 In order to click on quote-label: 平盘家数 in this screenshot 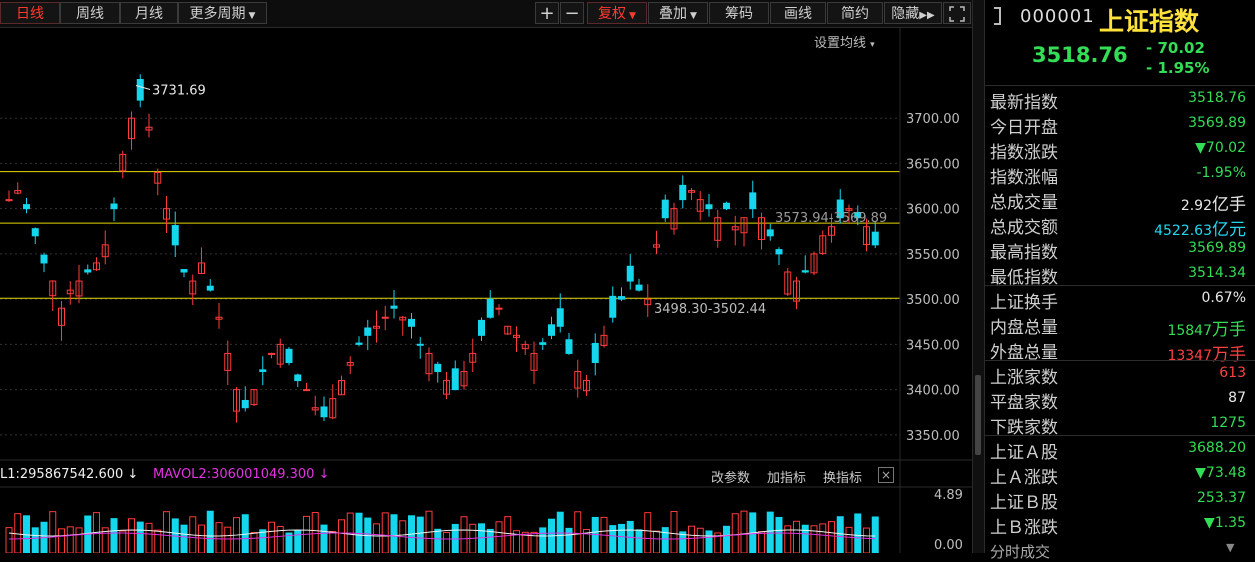, I will do `click(1024, 403)`.